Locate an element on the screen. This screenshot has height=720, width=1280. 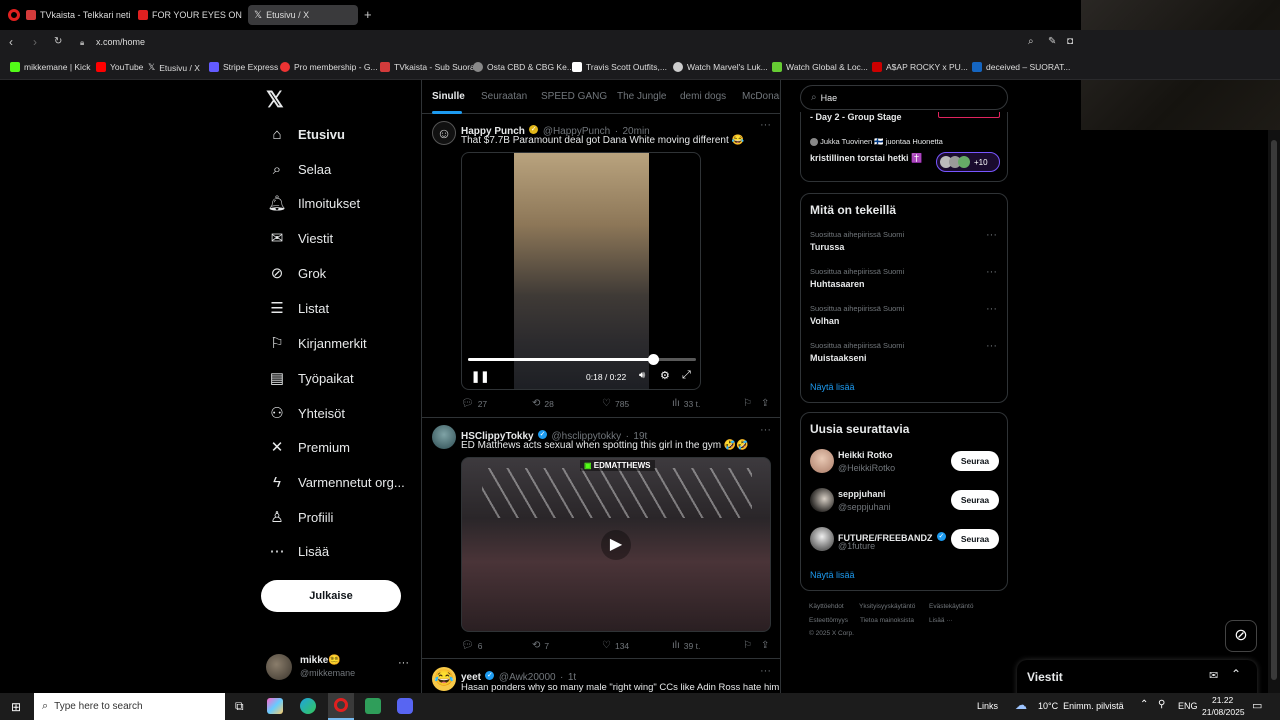
views-button: ılı 33 t. is located at coordinates (686, 403).